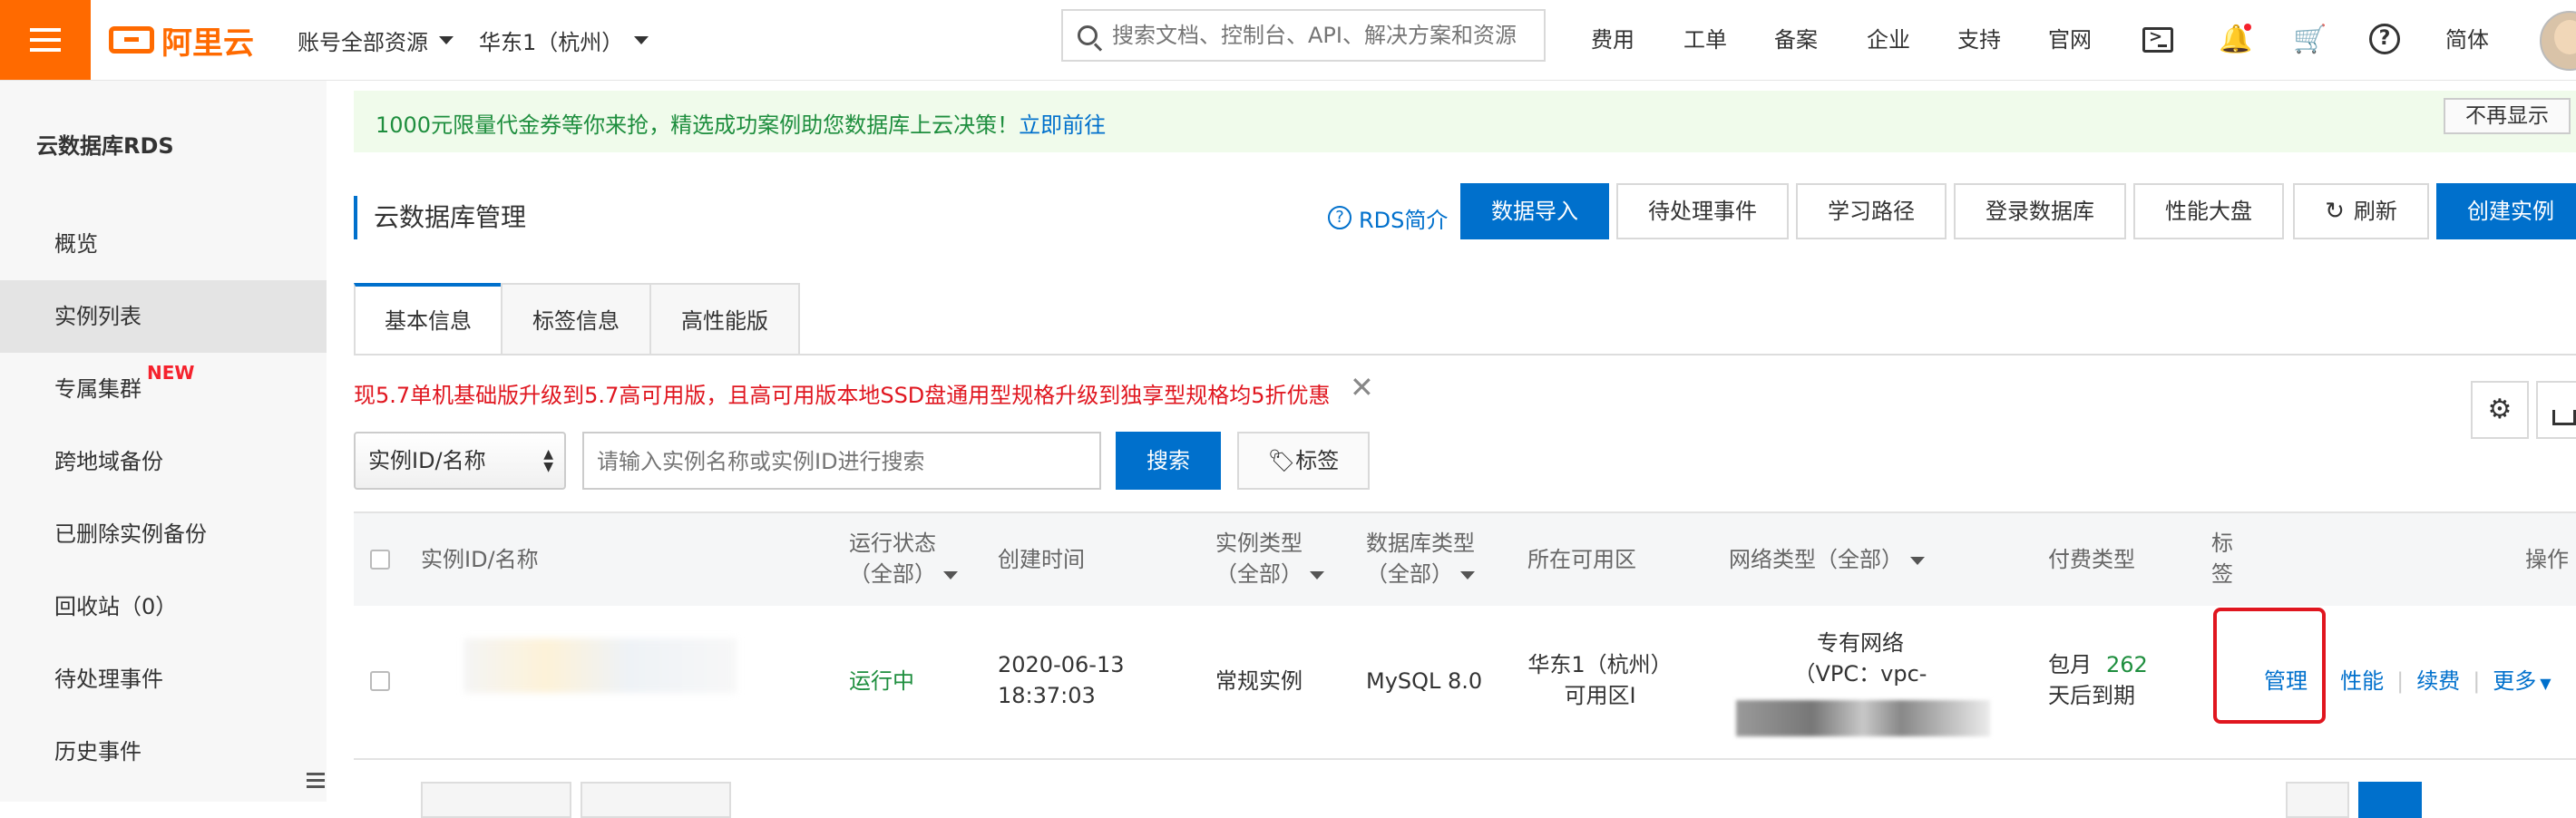  What do you see at coordinates (2070, 38) in the screenshot?
I see `nav-link-official: 官网` at bounding box center [2070, 38].